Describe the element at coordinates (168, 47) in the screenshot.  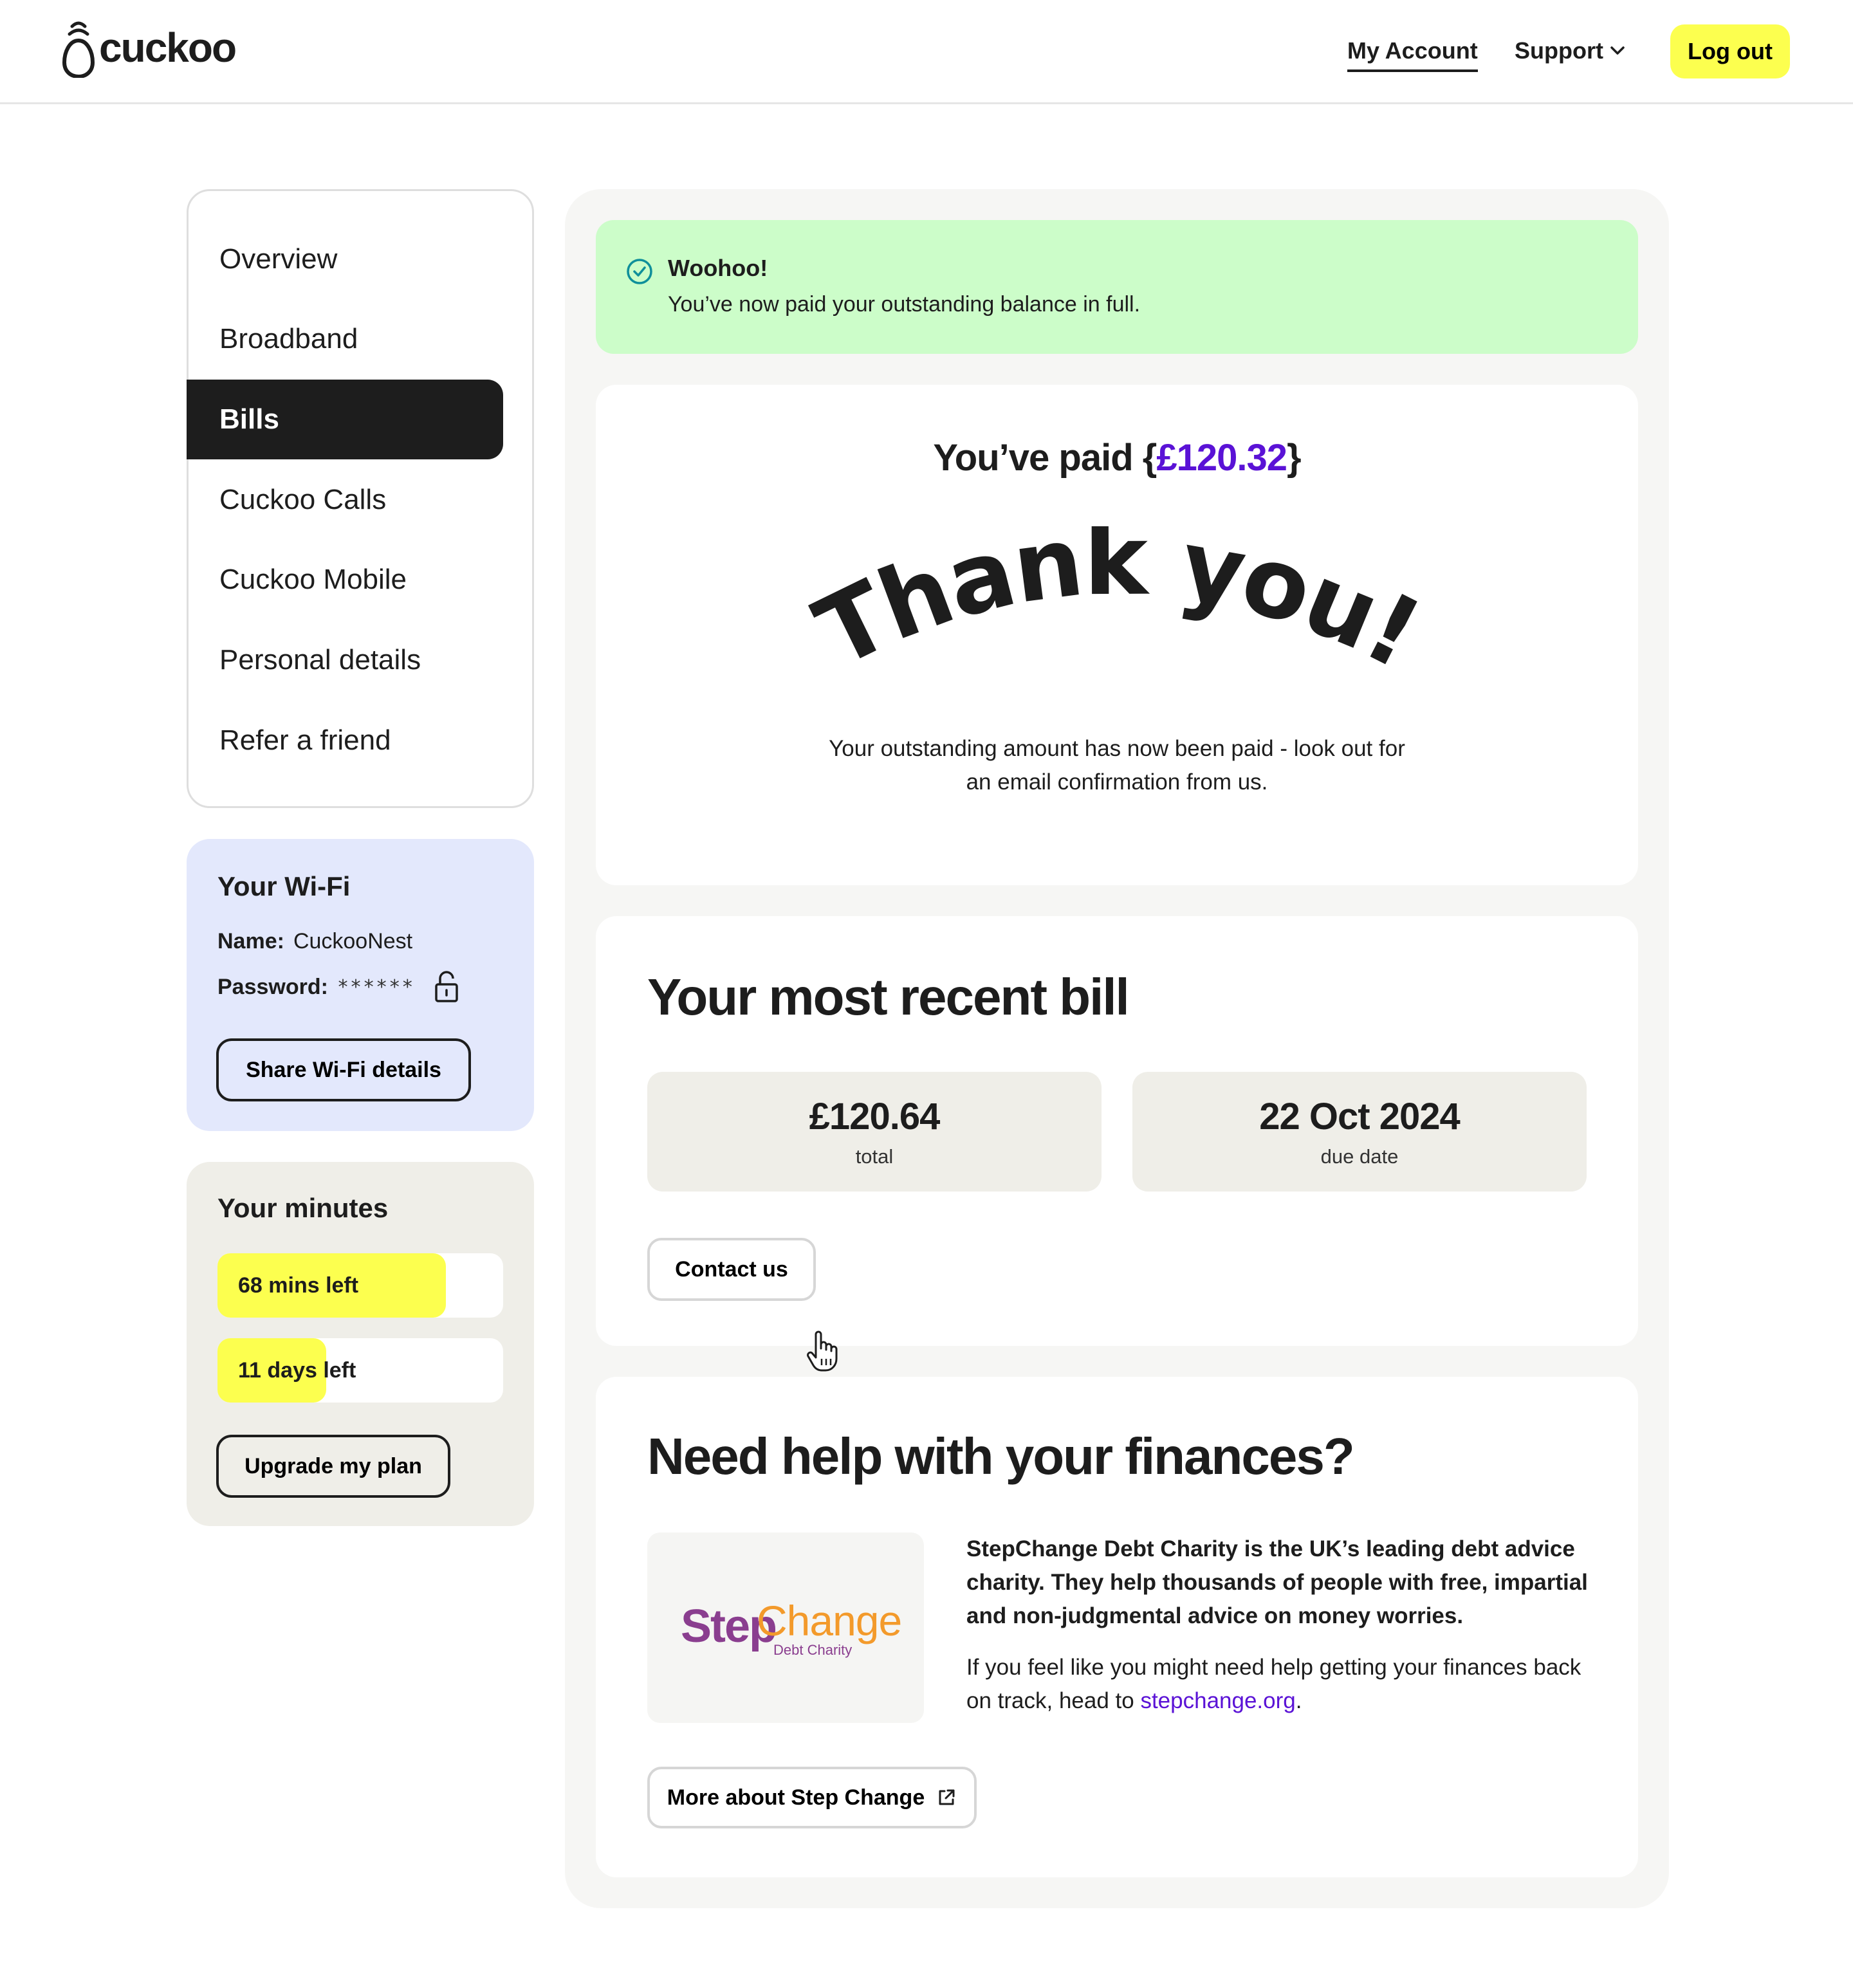
I see `logo-text: cuckoo` at that location.